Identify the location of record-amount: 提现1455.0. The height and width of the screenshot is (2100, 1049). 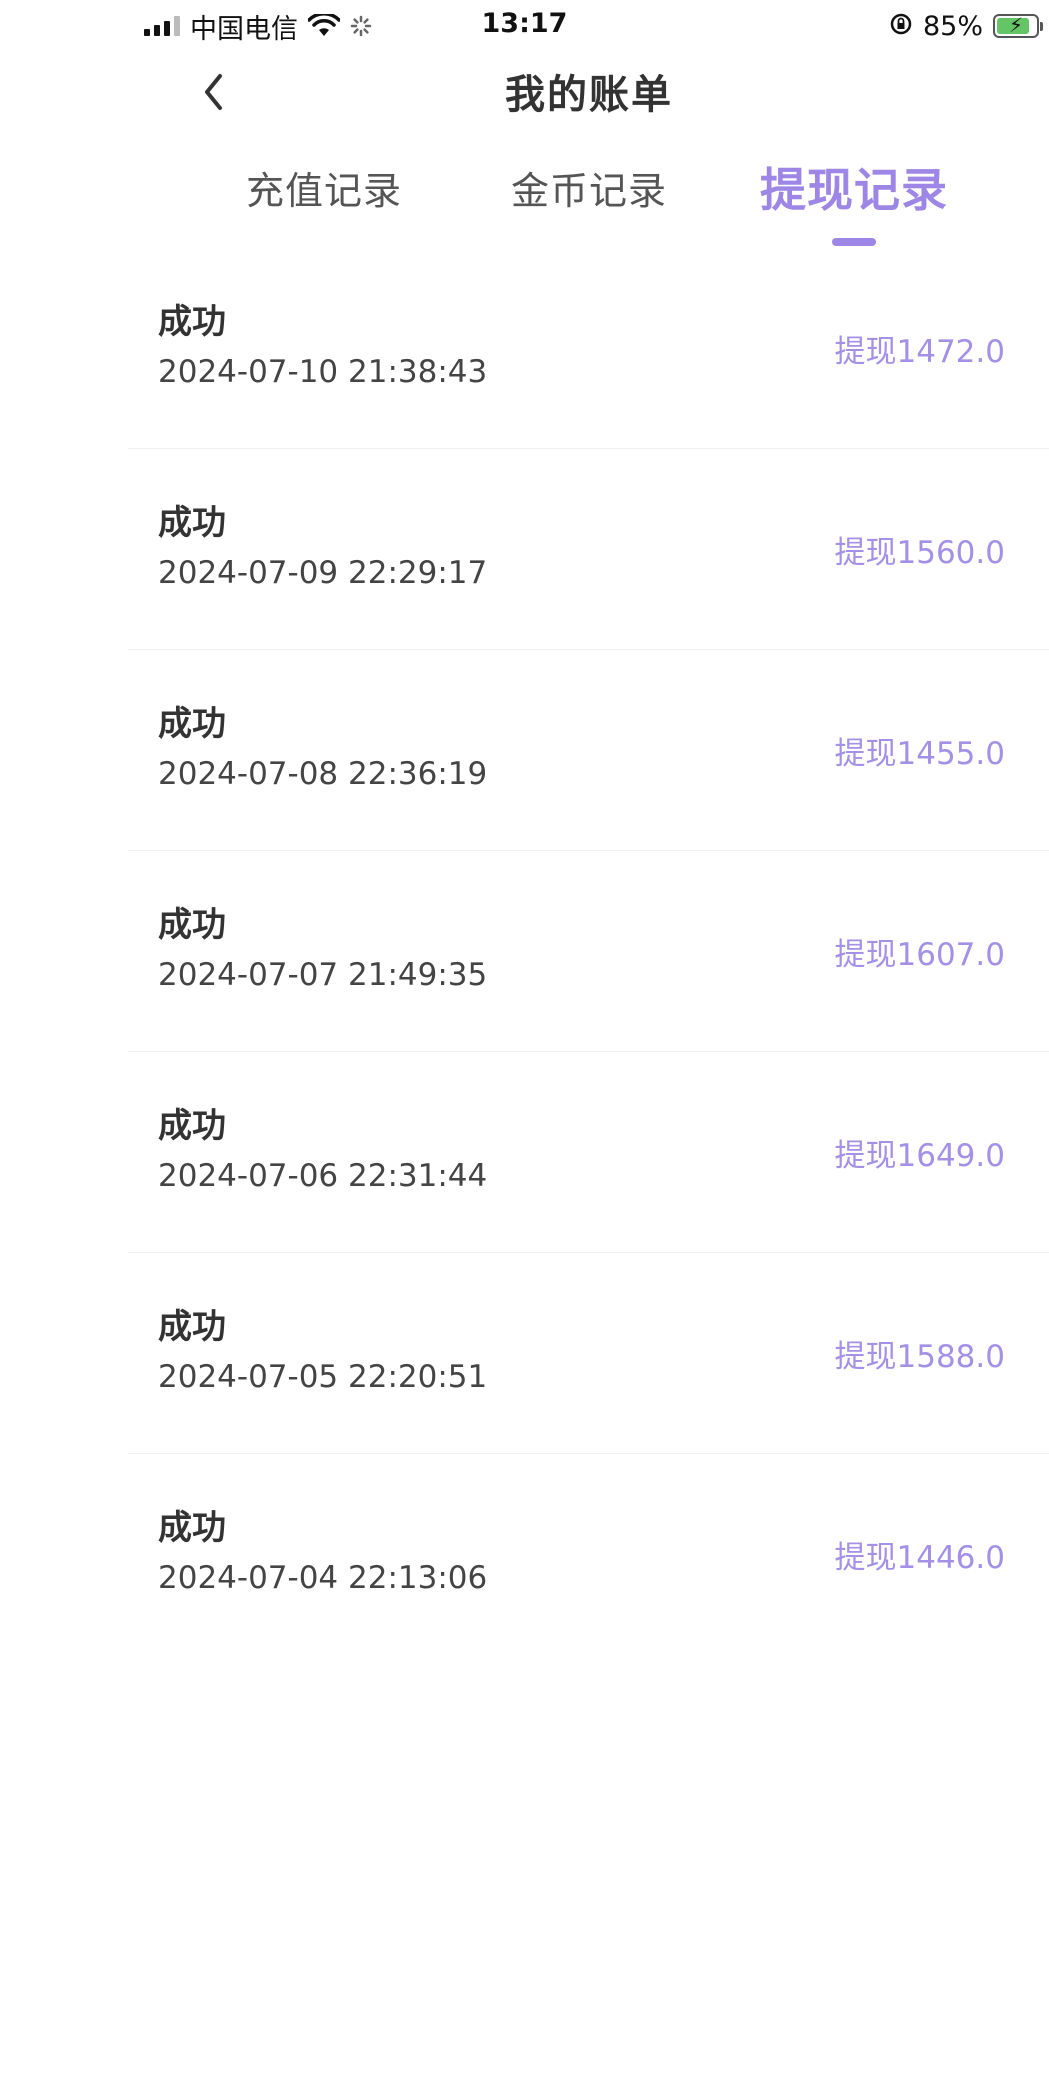
(919, 754).